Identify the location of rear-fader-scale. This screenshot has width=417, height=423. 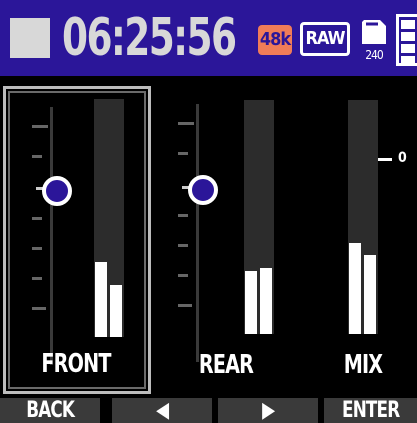
(189, 233).